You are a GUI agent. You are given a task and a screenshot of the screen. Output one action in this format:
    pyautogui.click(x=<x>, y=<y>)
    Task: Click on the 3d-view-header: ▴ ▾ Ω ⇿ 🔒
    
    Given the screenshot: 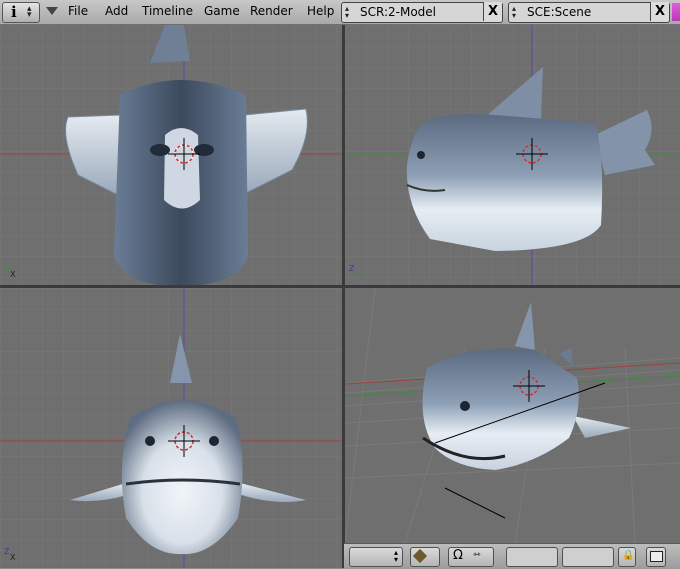 What is the action you would take?
    pyautogui.click(x=512, y=556)
    